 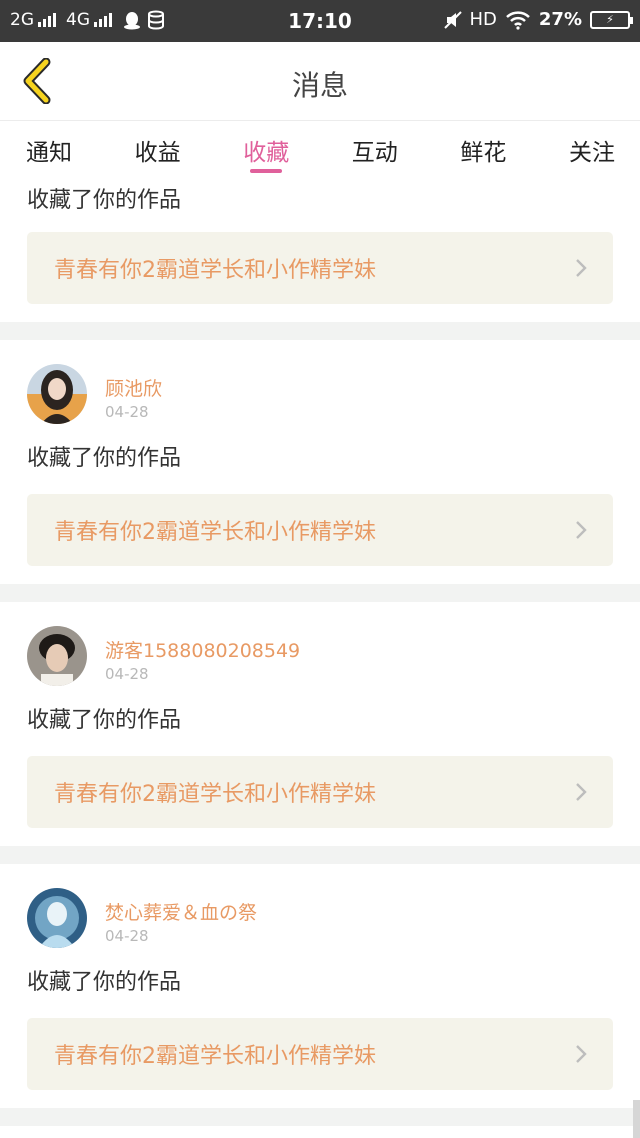 I want to click on status-bar: 2G 4G 17:10 HD 27% ⚡, so click(x=320, y=21).